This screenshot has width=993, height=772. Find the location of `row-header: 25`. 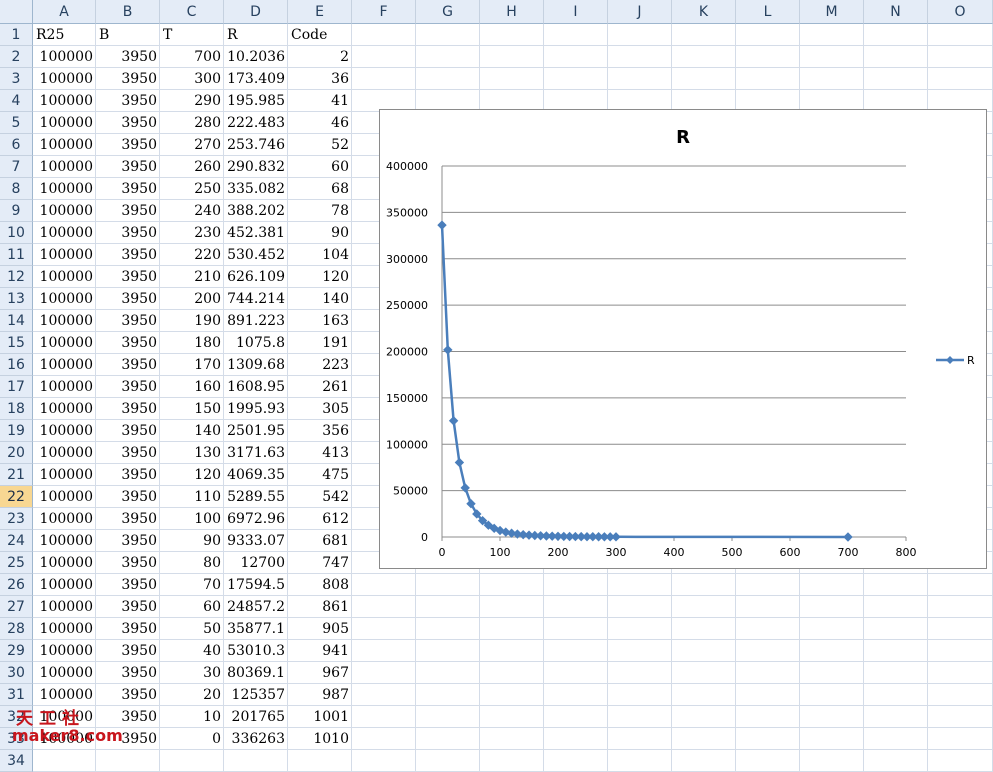

row-header: 25 is located at coordinates (16, 563).